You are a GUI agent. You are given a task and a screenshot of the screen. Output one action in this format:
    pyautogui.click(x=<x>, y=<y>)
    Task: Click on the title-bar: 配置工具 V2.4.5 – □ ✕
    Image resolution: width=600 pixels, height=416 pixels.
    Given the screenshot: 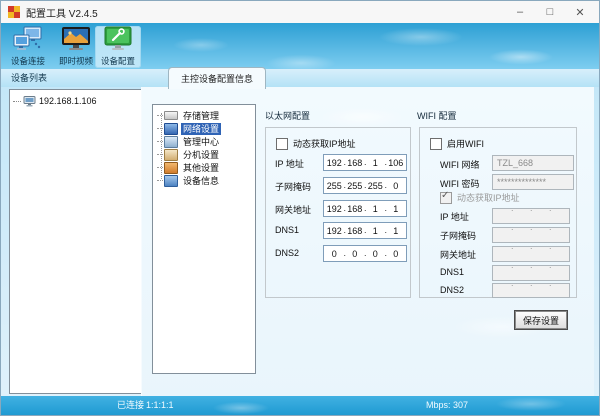 What is the action you would take?
    pyautogui.click(x=300, y=12)
    